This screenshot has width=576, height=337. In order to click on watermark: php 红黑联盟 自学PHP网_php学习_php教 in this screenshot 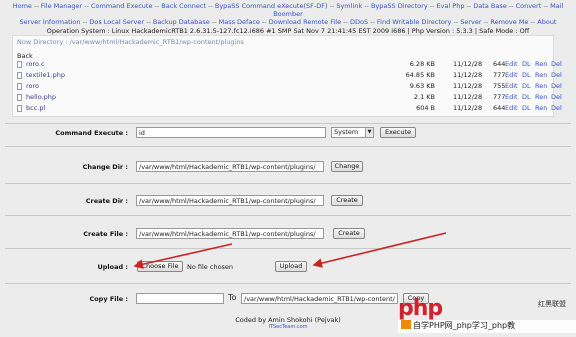, I will do `click(487, 316)`.